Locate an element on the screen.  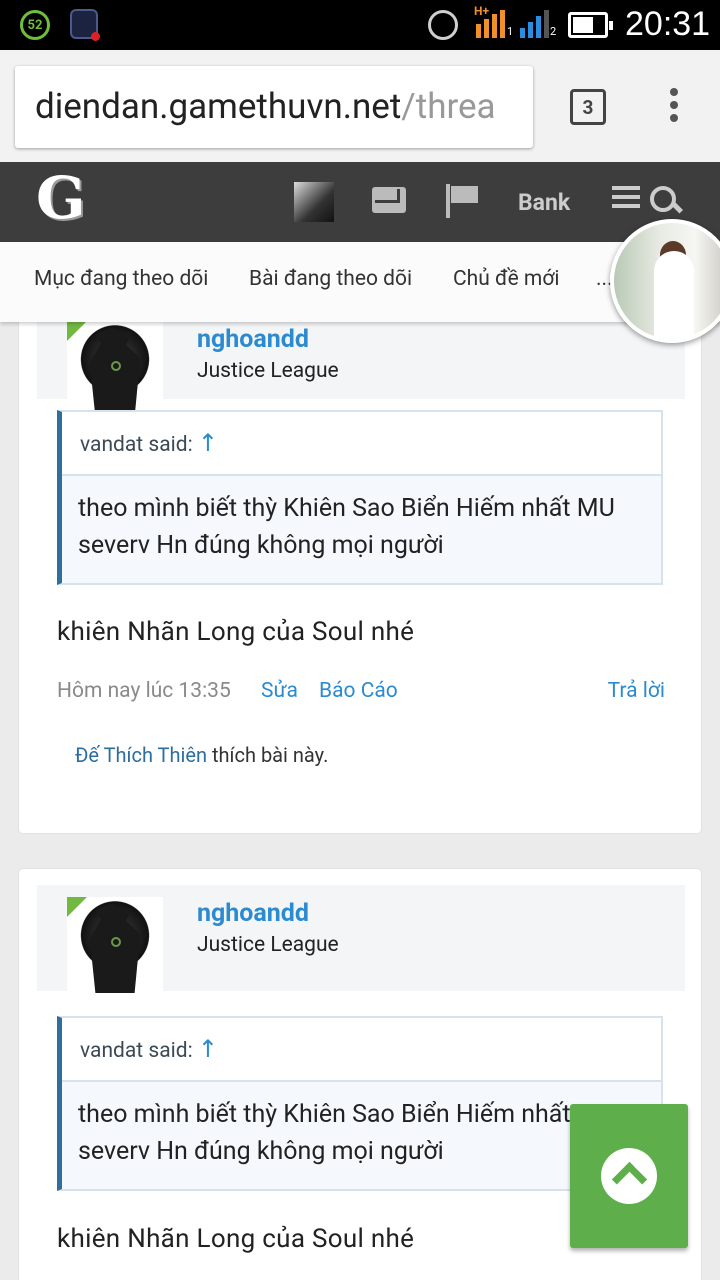
scroll-to-top-button is located at coordinates (629, 1176).